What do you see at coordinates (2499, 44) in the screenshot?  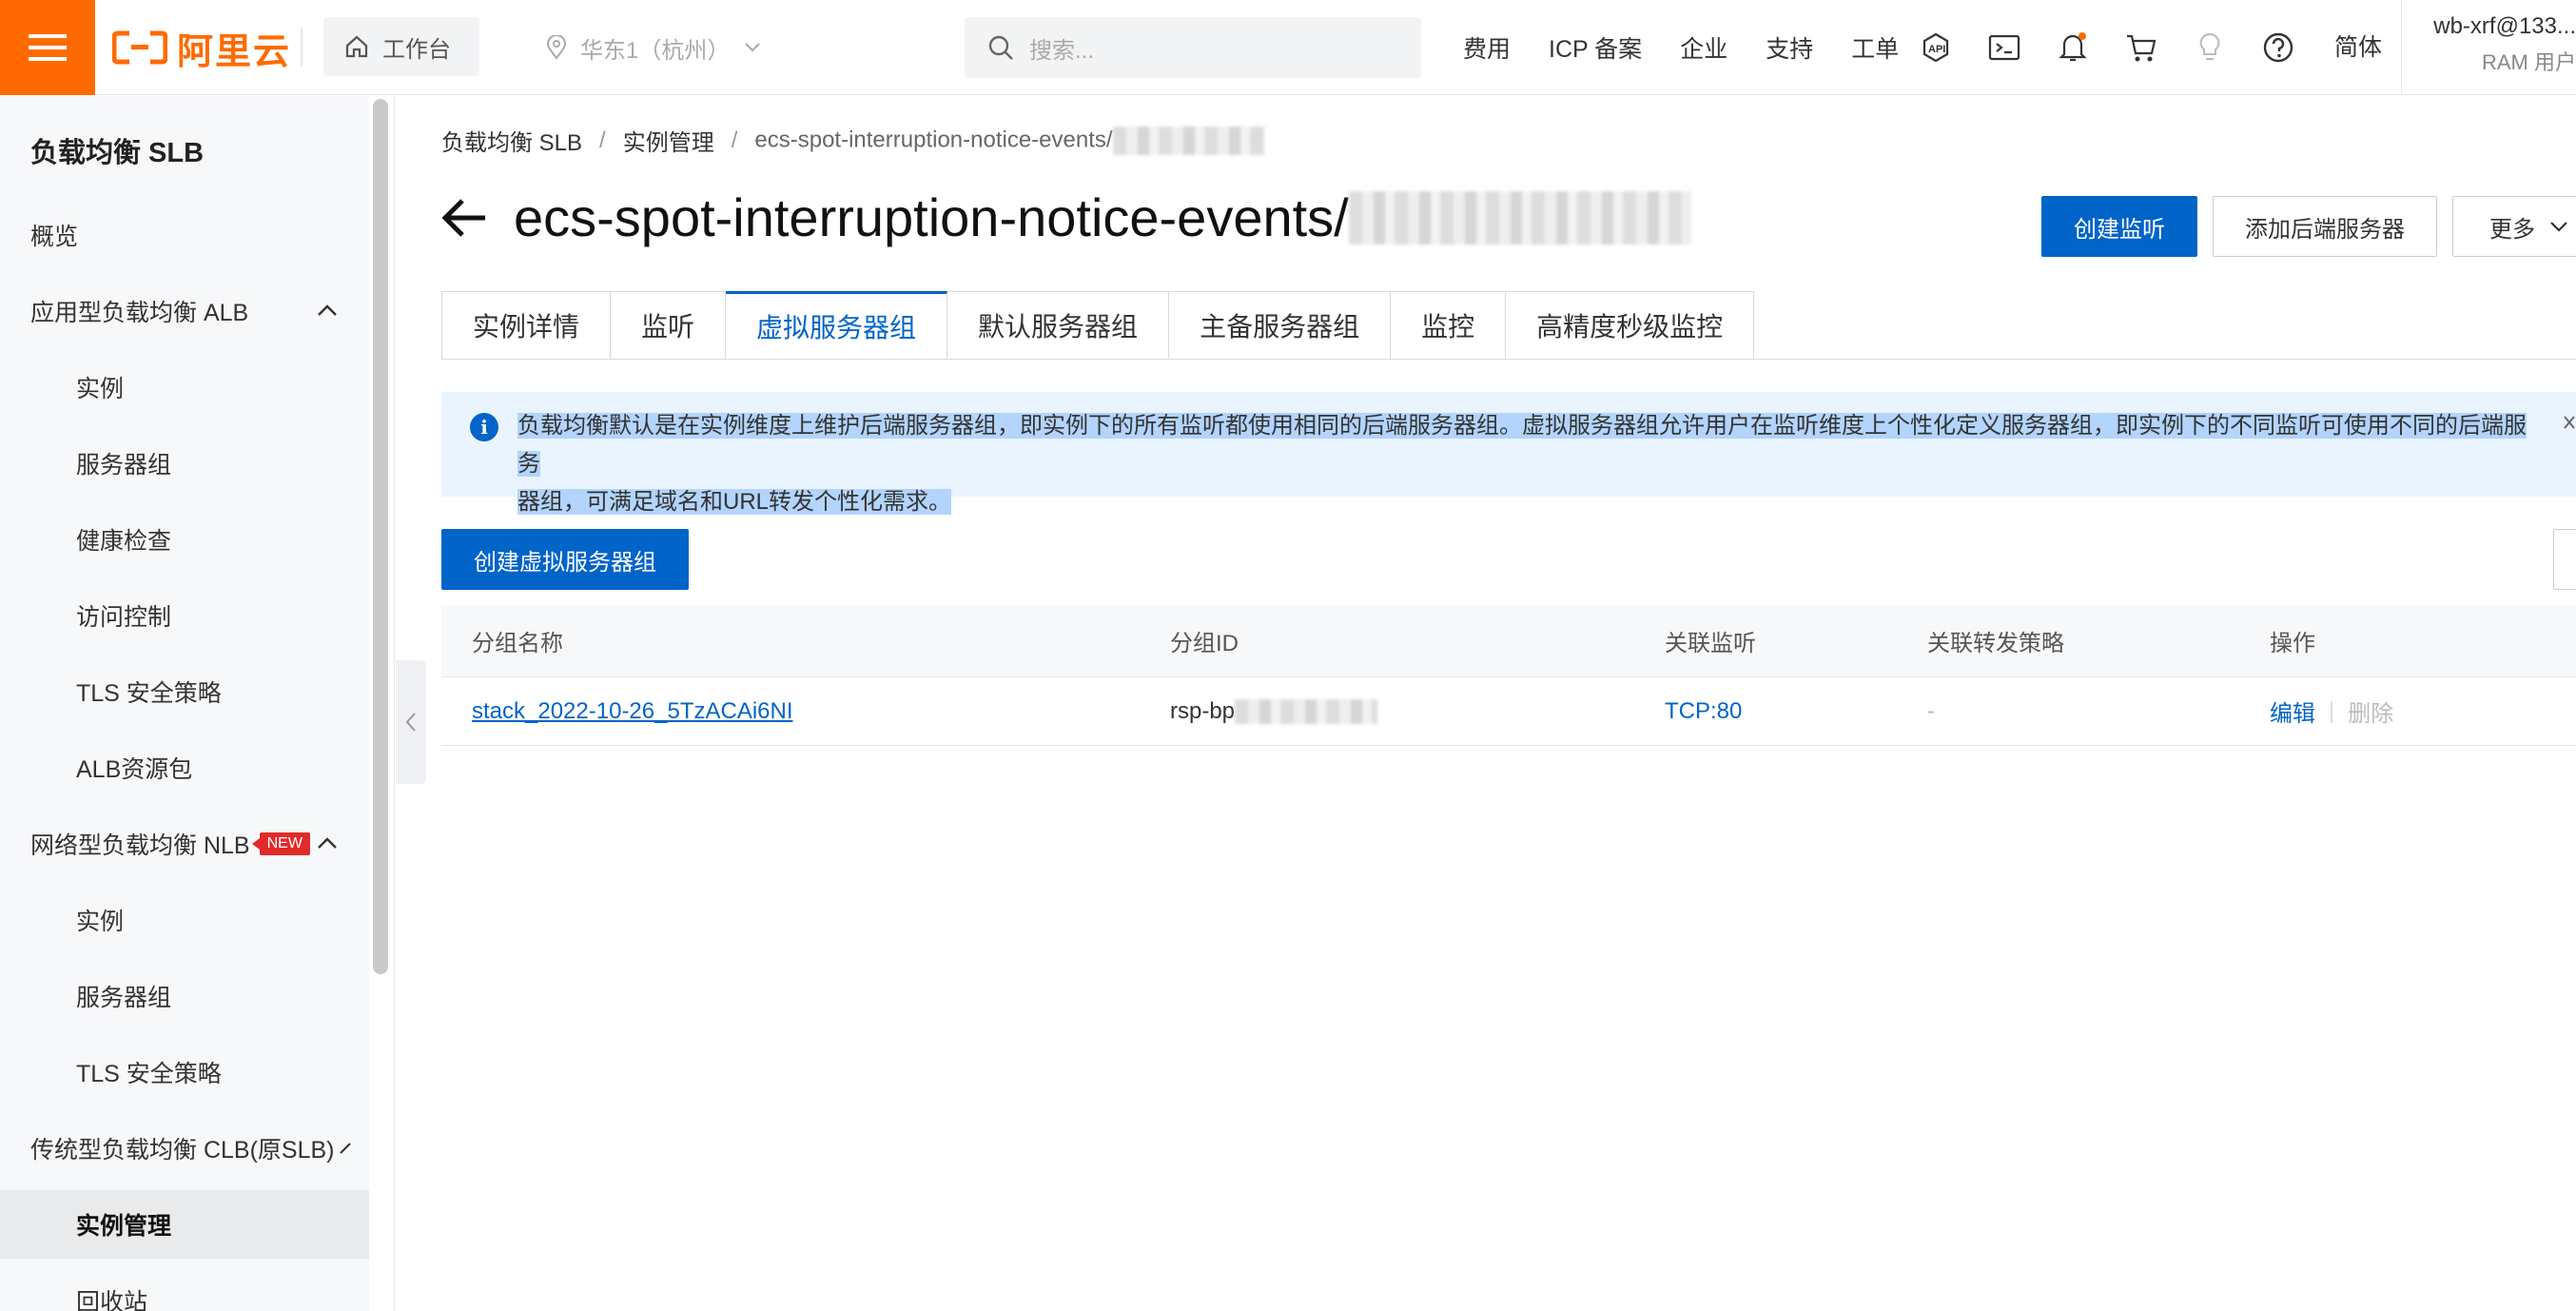 I see `user-menu: wb-xrf@133... RAM 用户` at bounding box center [2499, 44].